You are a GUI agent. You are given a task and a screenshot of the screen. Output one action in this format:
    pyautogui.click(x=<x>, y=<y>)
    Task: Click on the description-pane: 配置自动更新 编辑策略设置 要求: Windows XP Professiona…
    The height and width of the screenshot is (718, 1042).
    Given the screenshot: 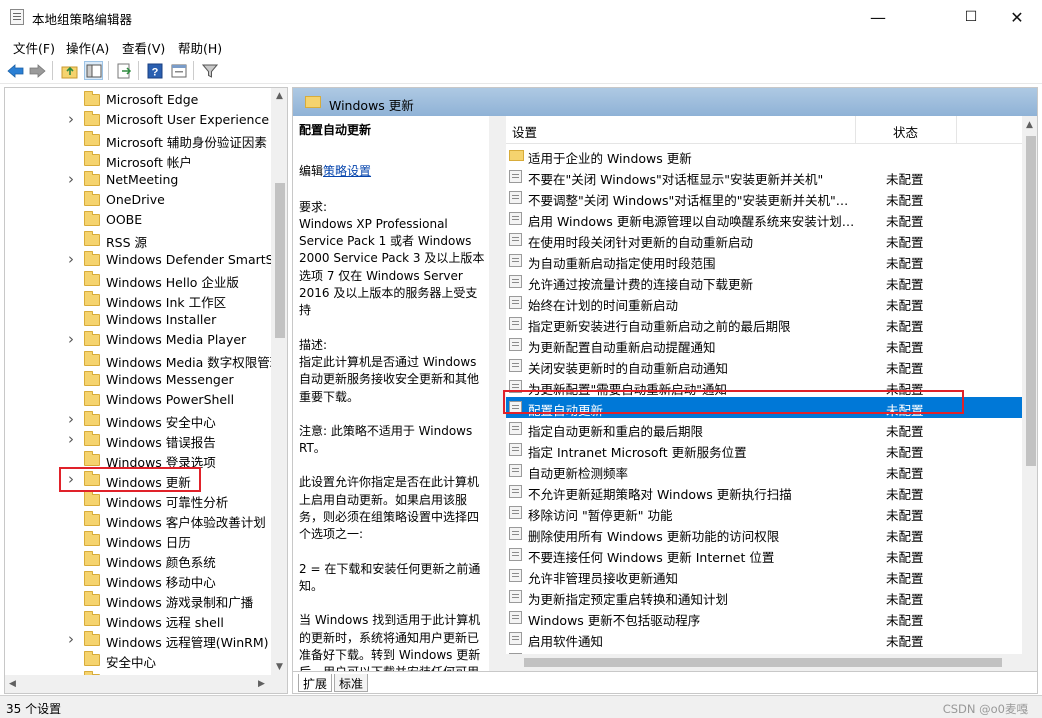 What is the action you would take?
    pyautogui.click(x=393, y=393)
    